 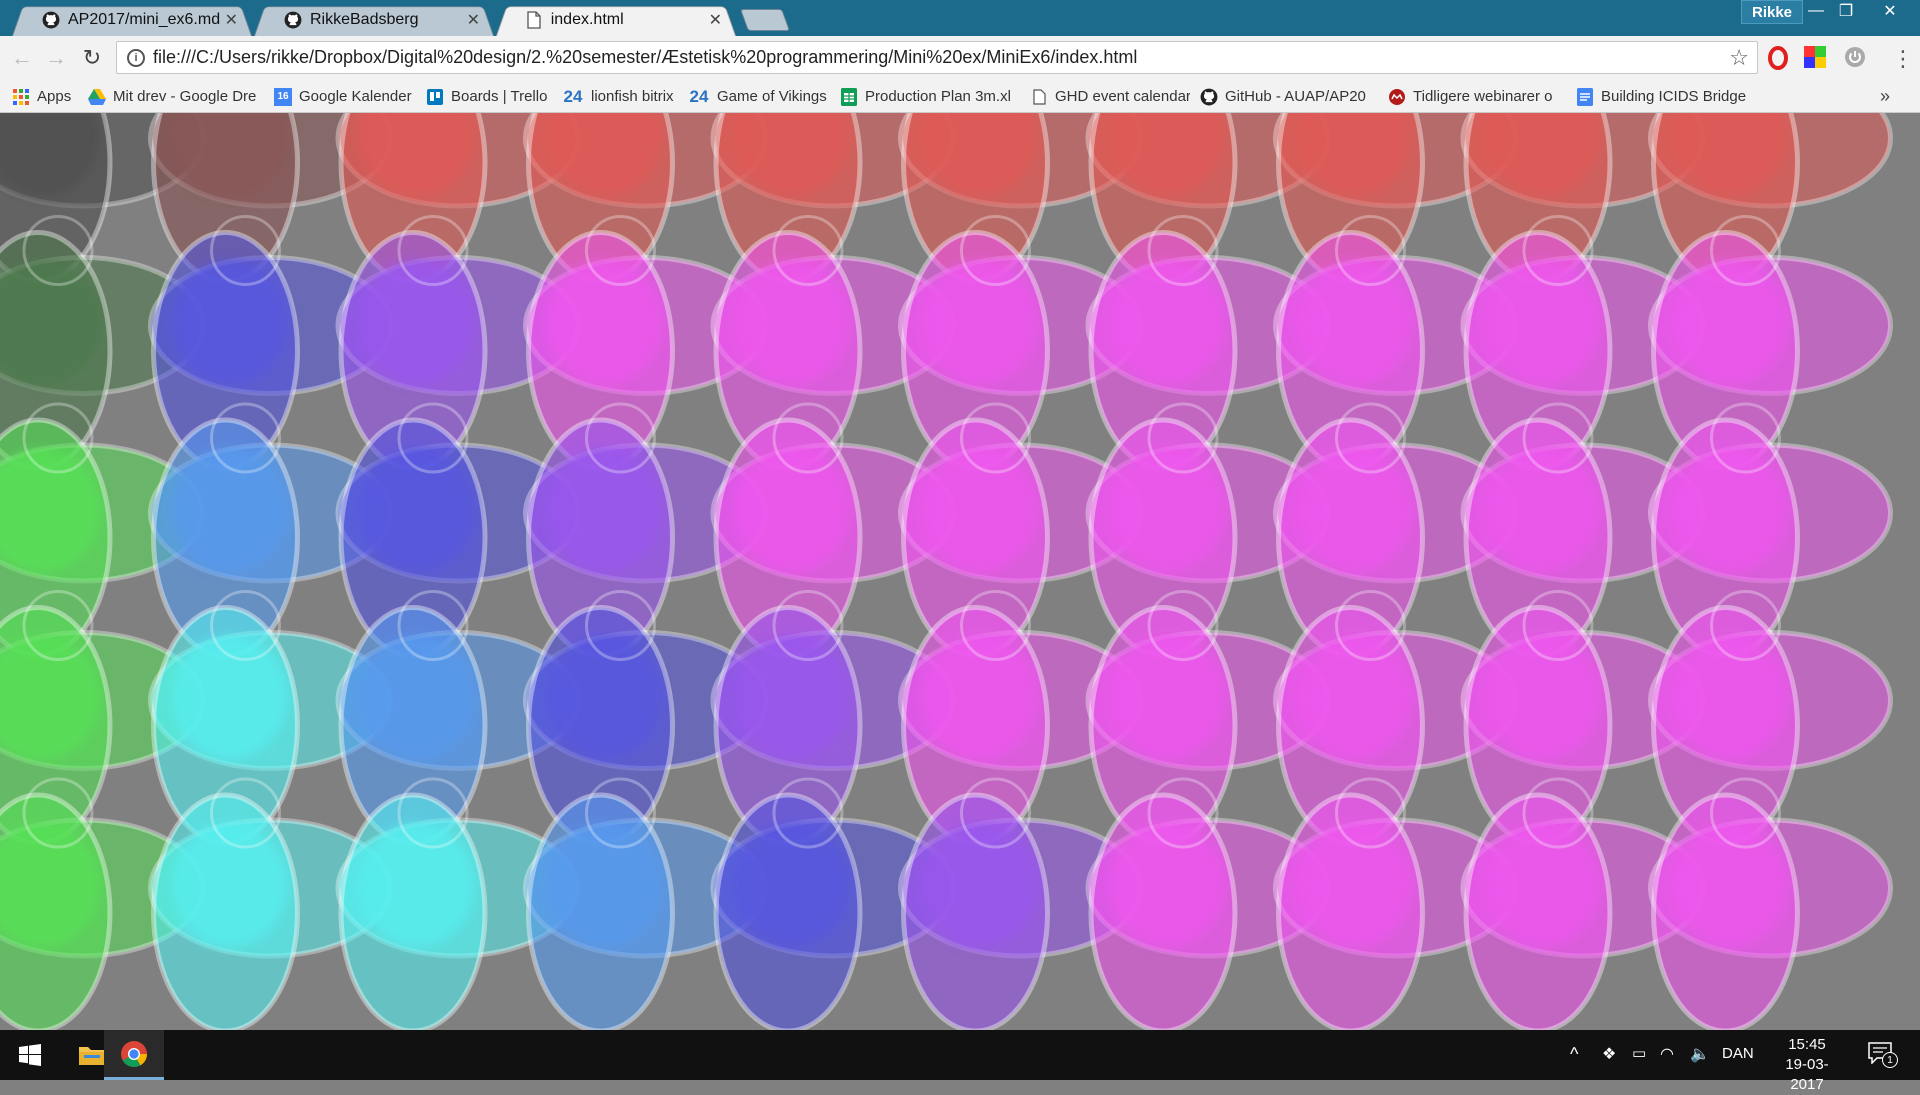 I want to click on bookmark-trello: Boards | Trello, so click(x=491, y=96).